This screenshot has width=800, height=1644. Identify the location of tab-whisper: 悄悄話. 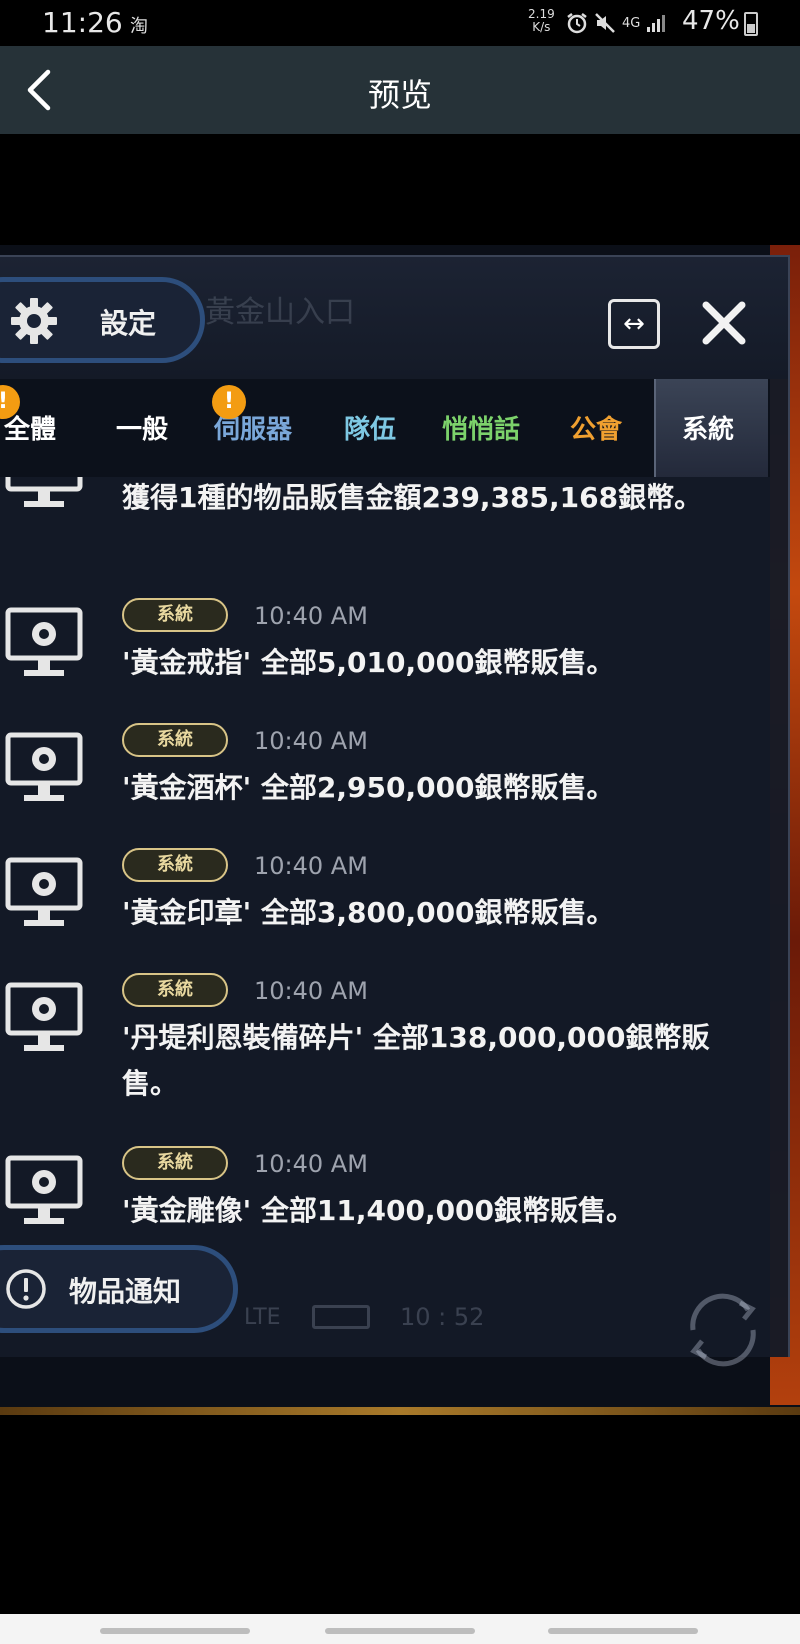
(481, 427).